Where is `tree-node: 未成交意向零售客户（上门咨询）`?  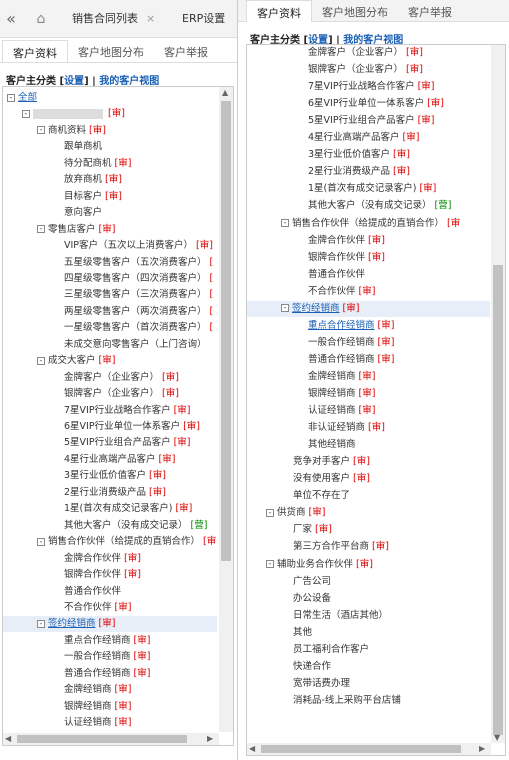
tree-node: 未成交意向零售客户（上门咨询） is located at coordinates (110, 345).